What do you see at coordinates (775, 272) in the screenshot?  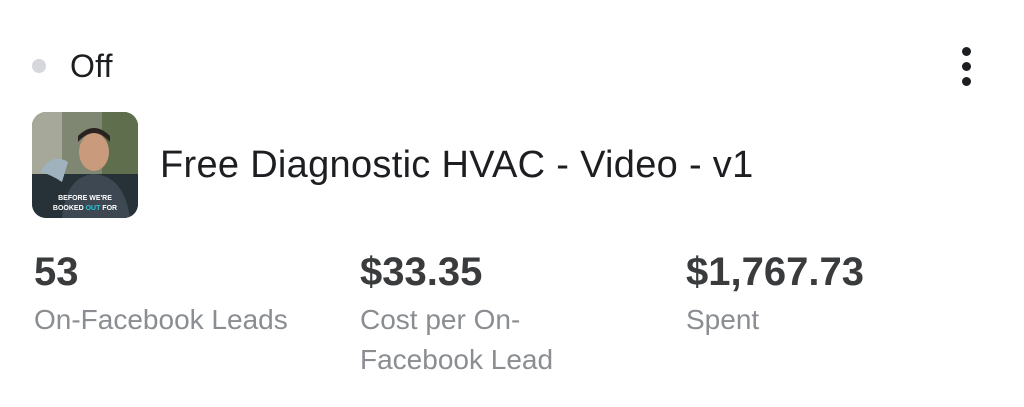 I see `metric-value: $1,767.73` at bounding box center [775, 272].